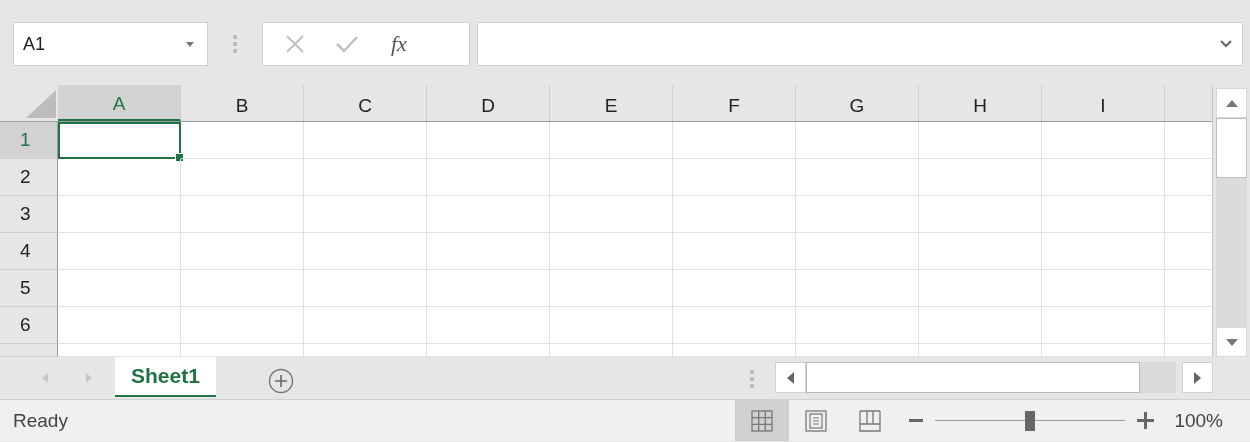 This screenshot has height=442, width=1250. I want to click on row-header: 2, so click(29, 177).